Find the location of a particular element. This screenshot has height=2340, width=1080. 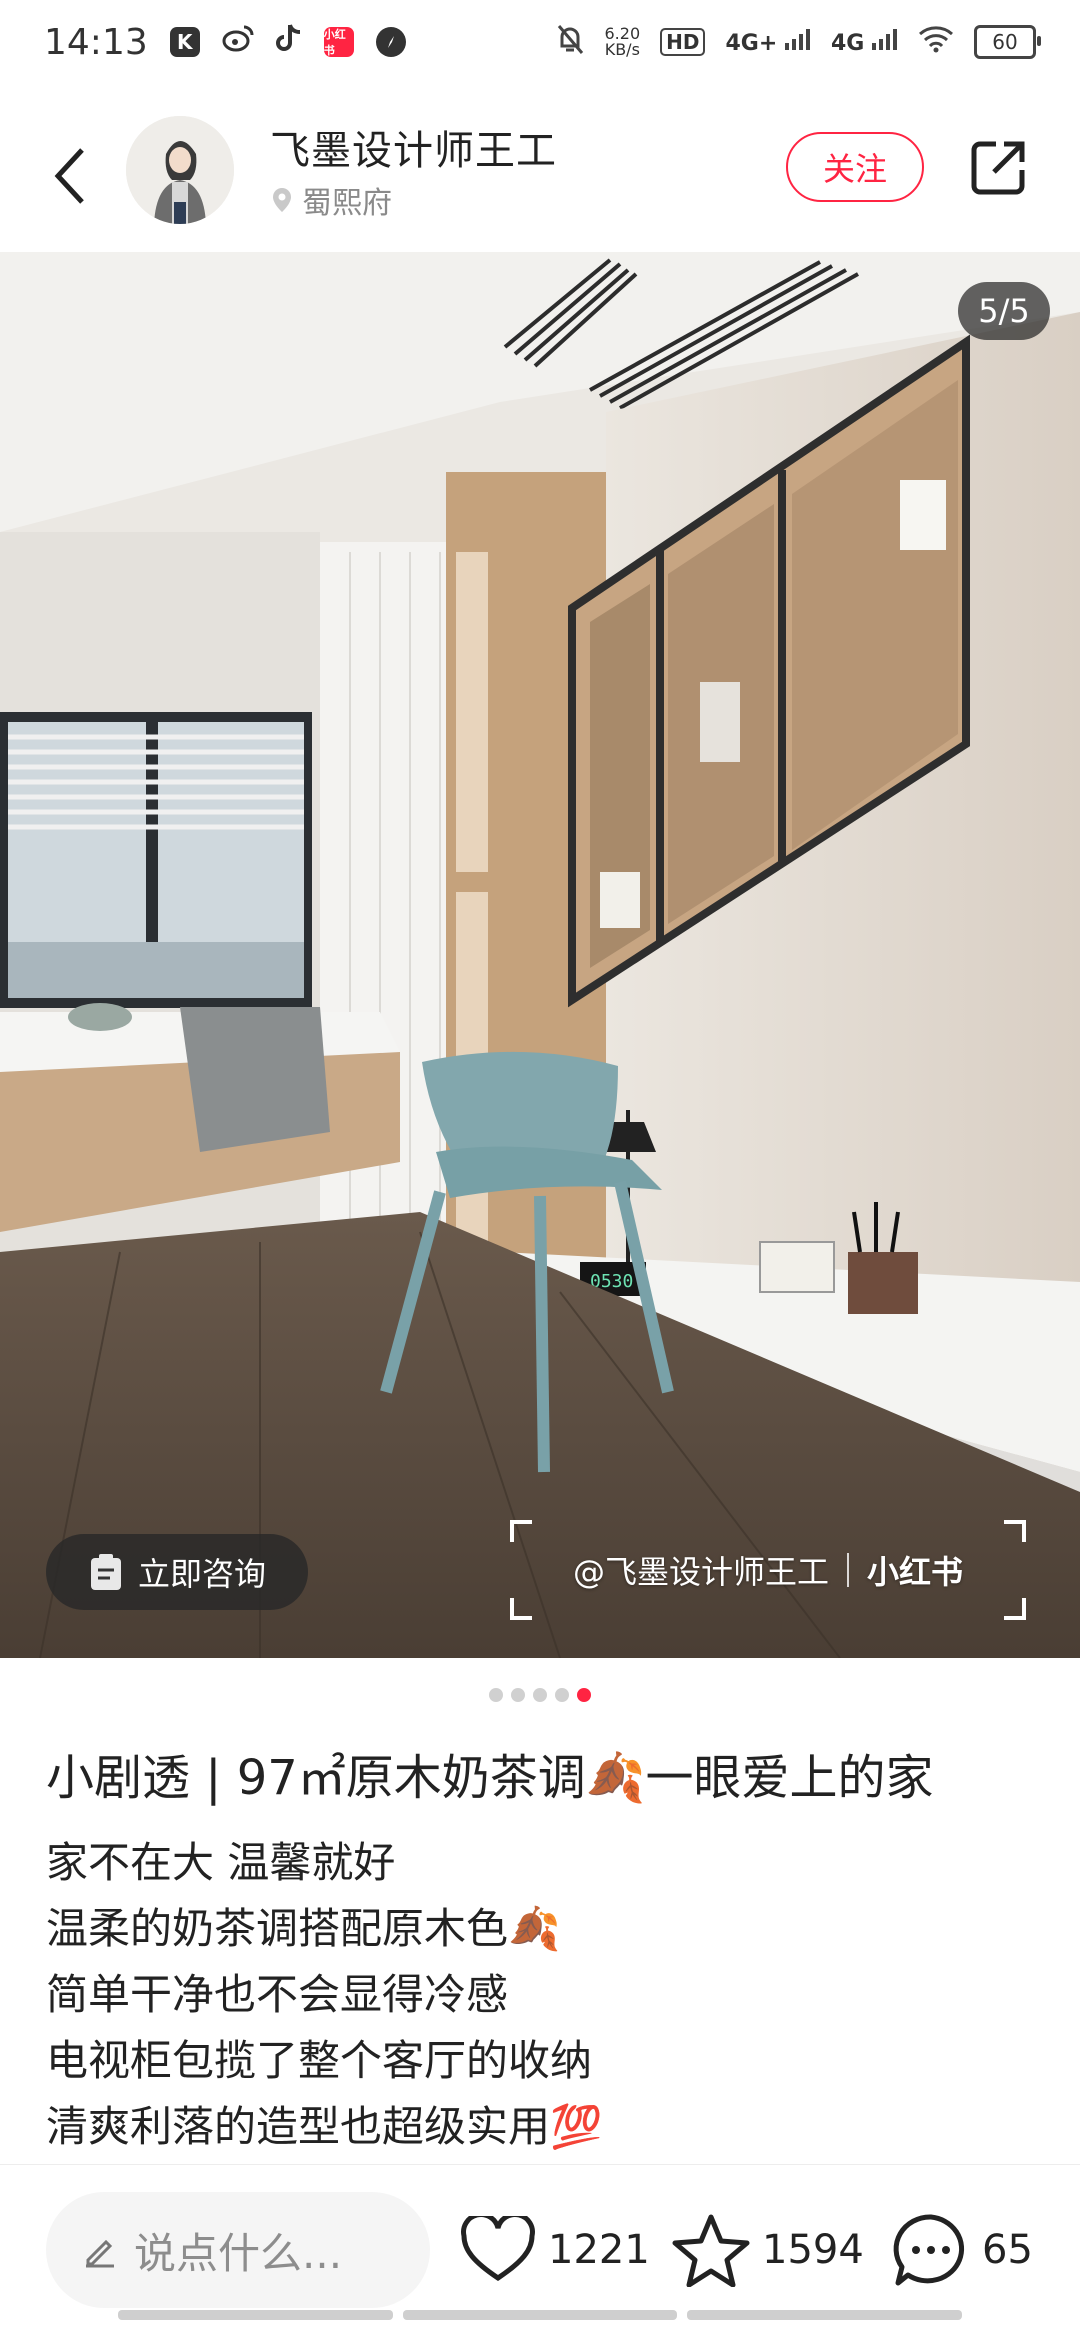

chevron-left-icon is located at coordinates (69, 176).